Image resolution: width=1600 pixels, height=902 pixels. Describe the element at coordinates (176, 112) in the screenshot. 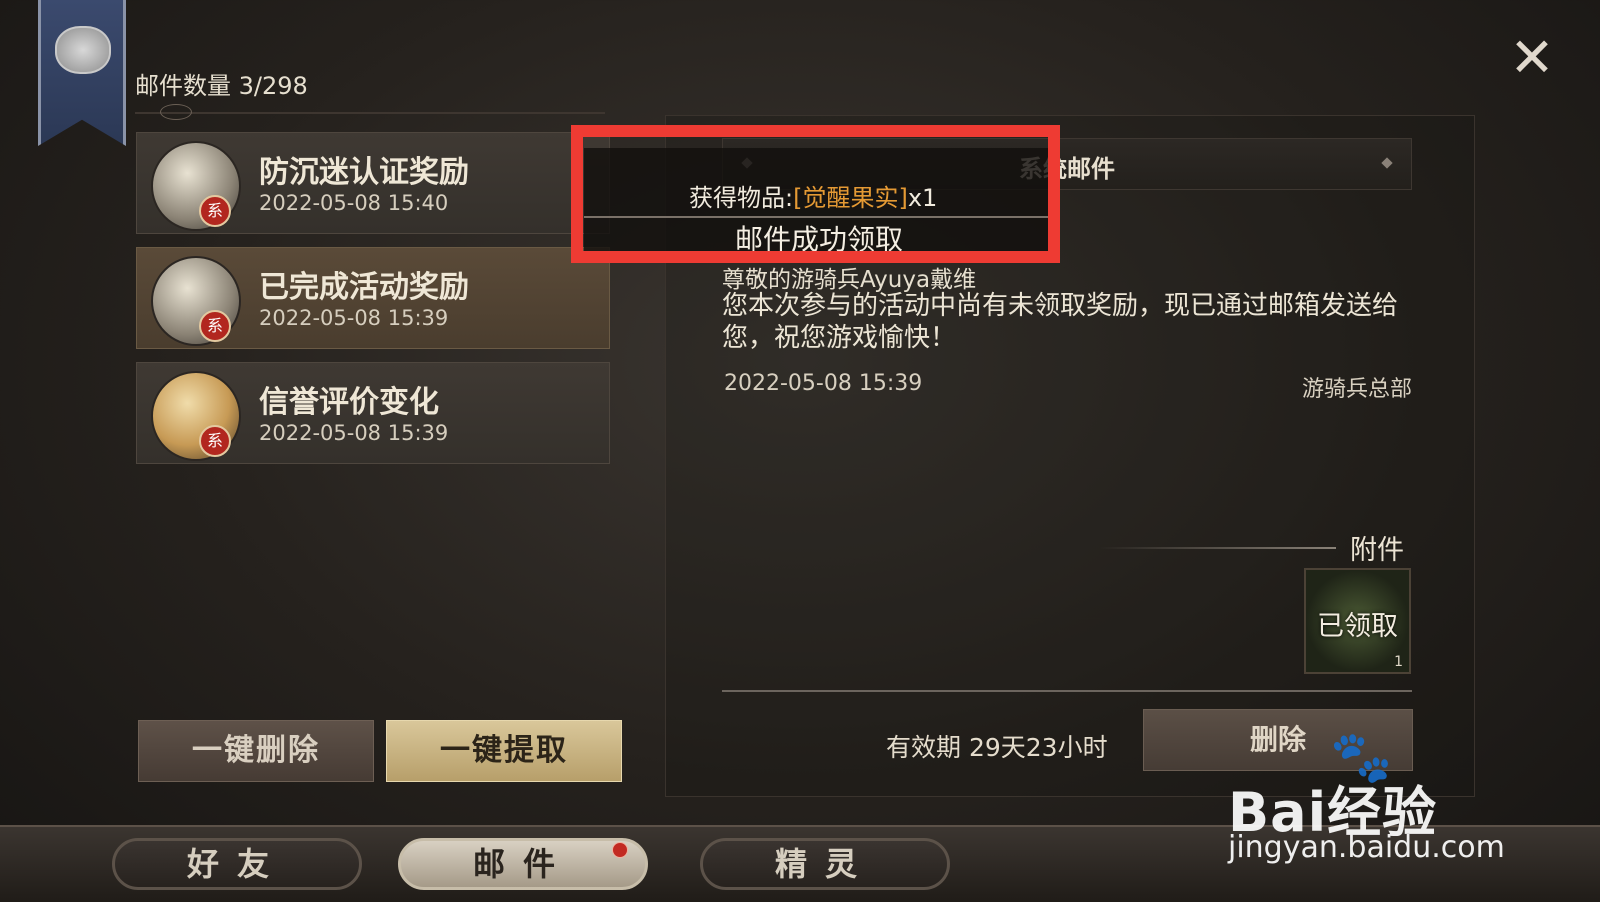

I see `ornament` at that location.